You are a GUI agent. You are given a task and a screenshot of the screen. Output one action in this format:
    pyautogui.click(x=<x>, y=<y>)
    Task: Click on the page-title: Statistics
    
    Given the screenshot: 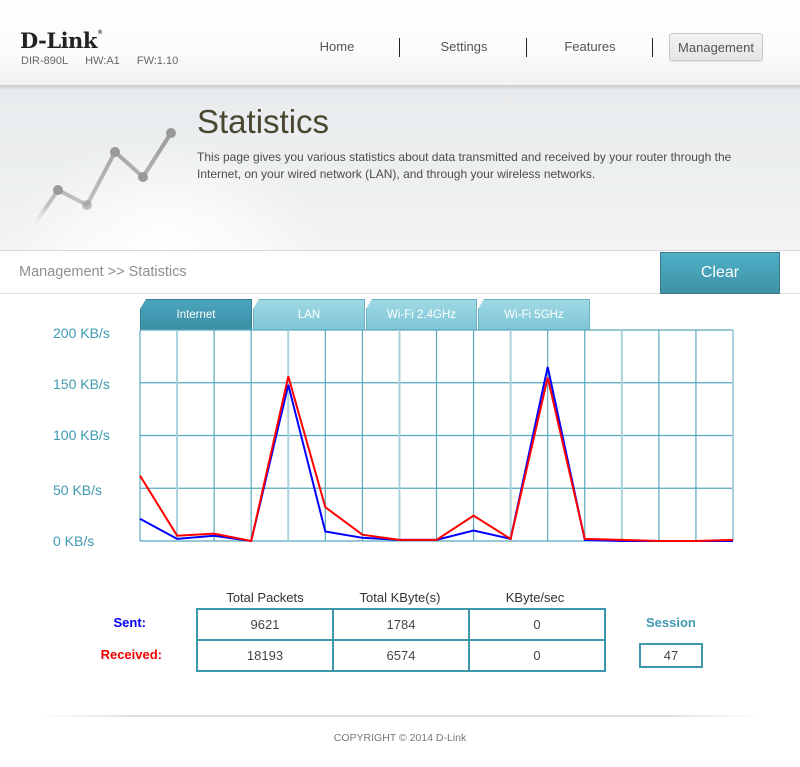 What is the action you would take?
    pyautogui.click(x=263, y=121)
    